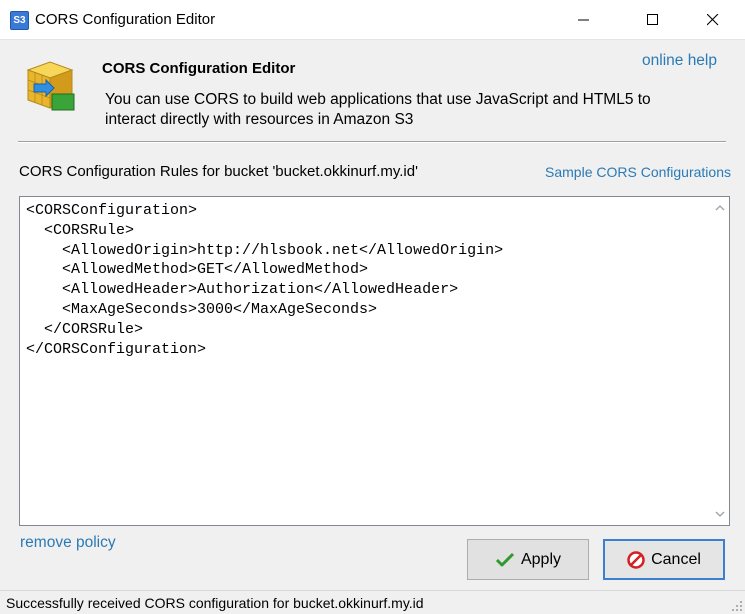  I want to click on maximize-button, so click(653, 19).